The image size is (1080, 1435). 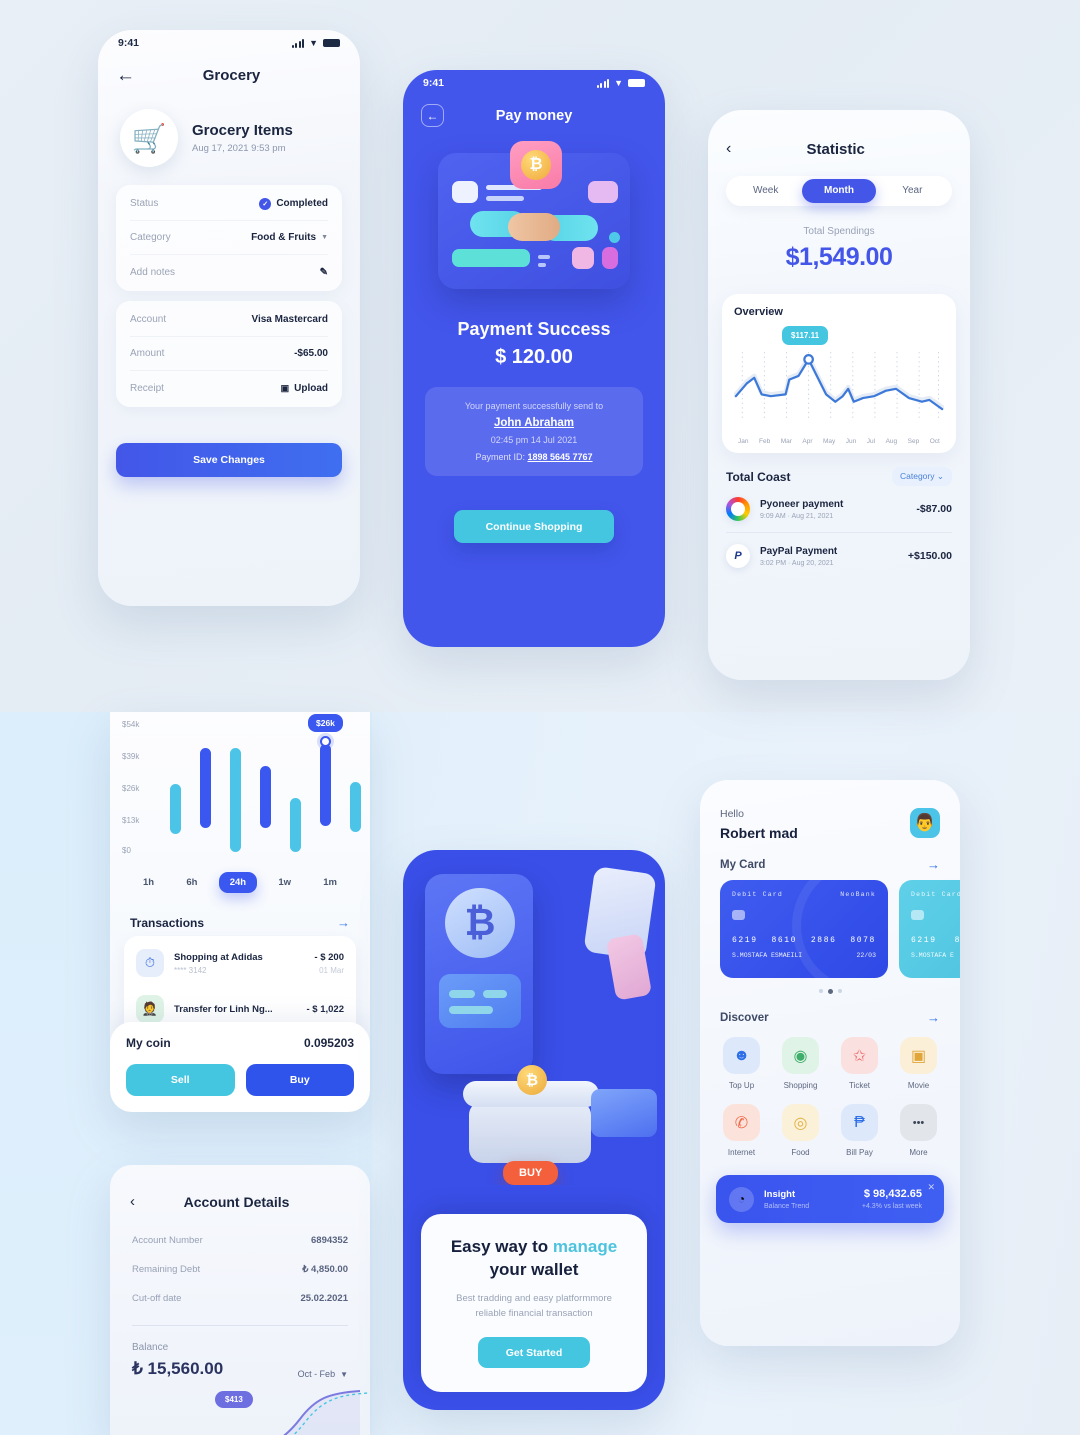 I want to click on row-label: Status, so click(x=144, y=203).